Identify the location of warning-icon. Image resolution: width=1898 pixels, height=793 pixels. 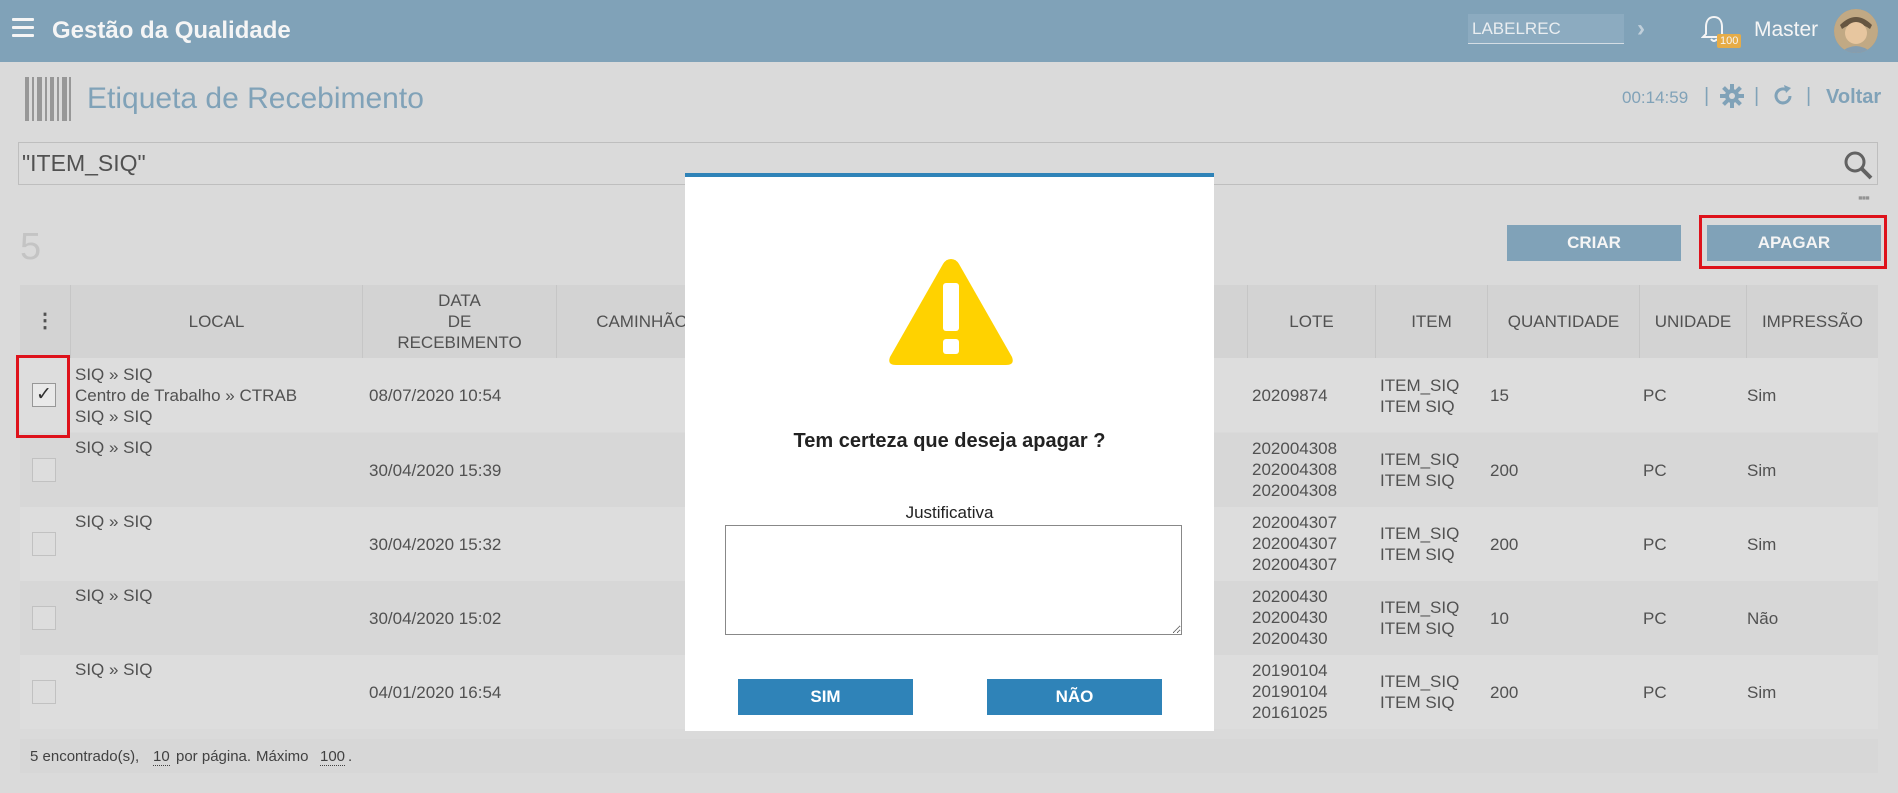
(951, 312).